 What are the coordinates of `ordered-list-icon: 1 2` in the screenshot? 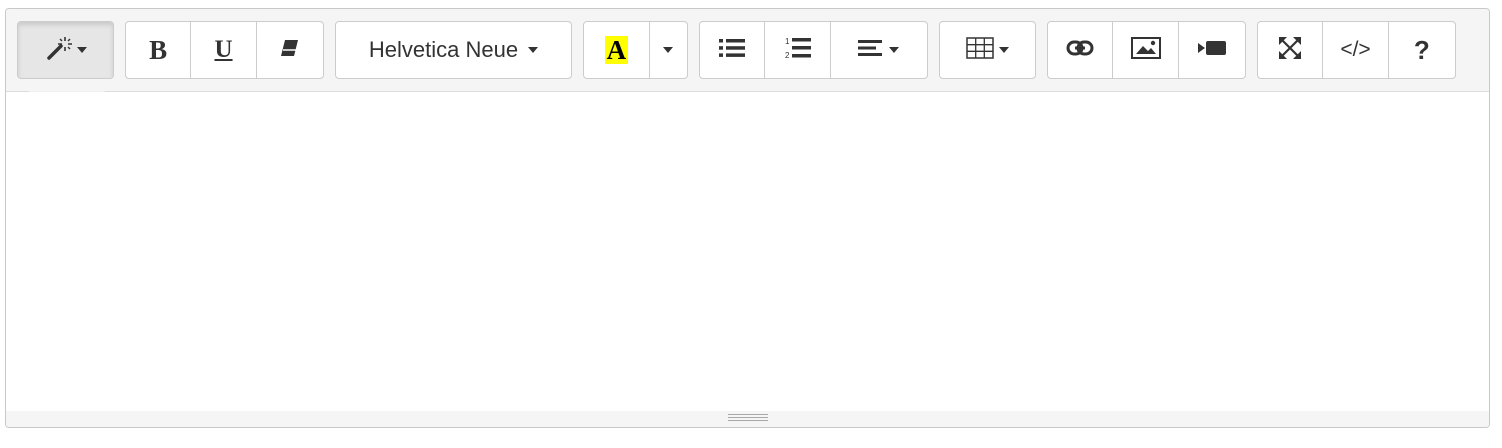 It's located at (798, 50).